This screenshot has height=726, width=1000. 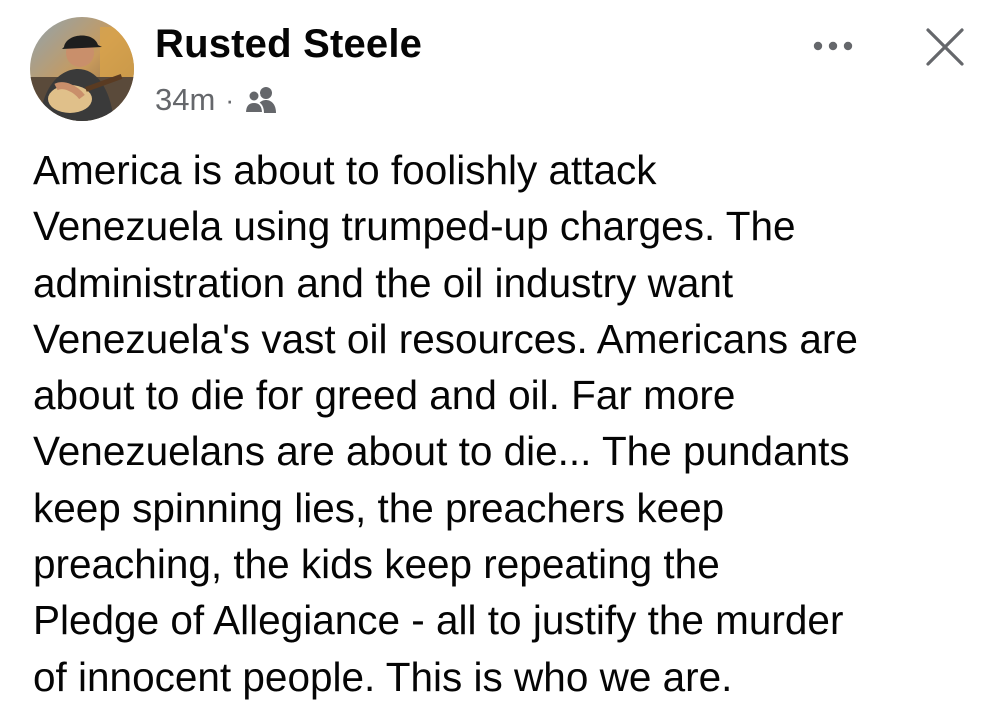 What do you see at coordinates (414, 226) in the screenshot?
I see `post-text-line: Venezuela using trumped-up charges. The` at bounding box center [414, 226].